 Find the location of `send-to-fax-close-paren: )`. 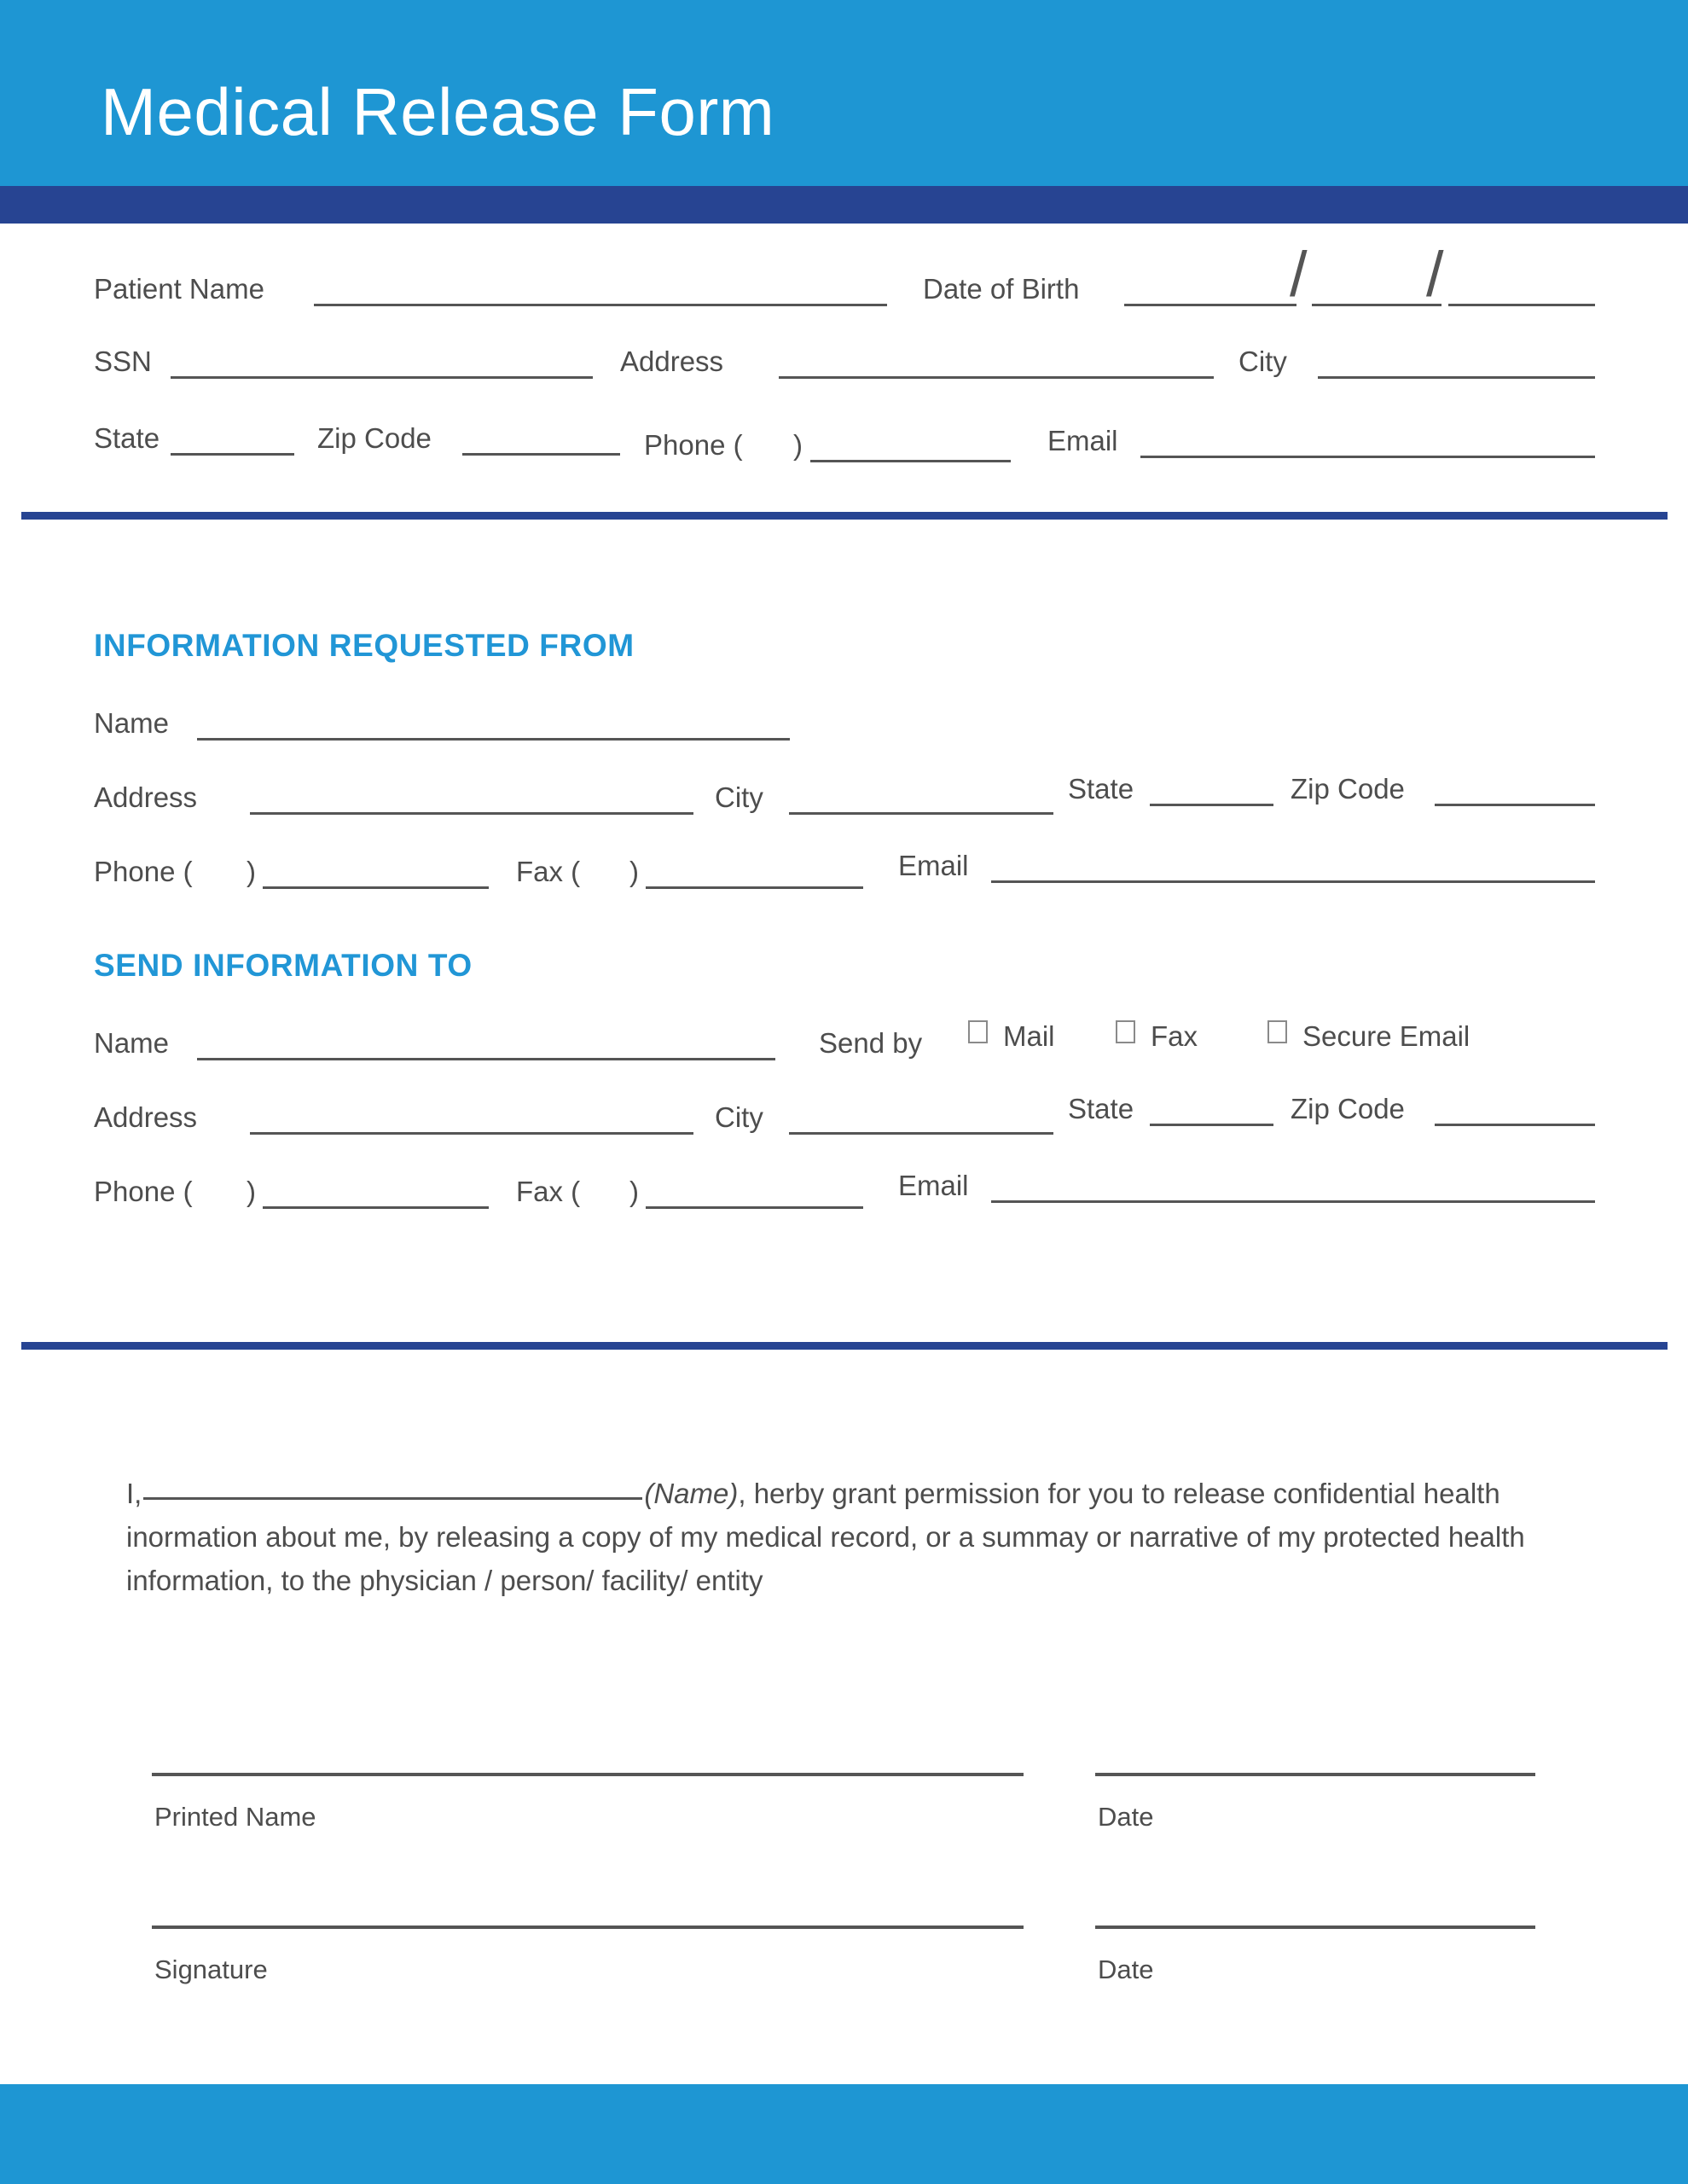

send-to-fax-close-paren: ) is located at coordinates (634, 1192).